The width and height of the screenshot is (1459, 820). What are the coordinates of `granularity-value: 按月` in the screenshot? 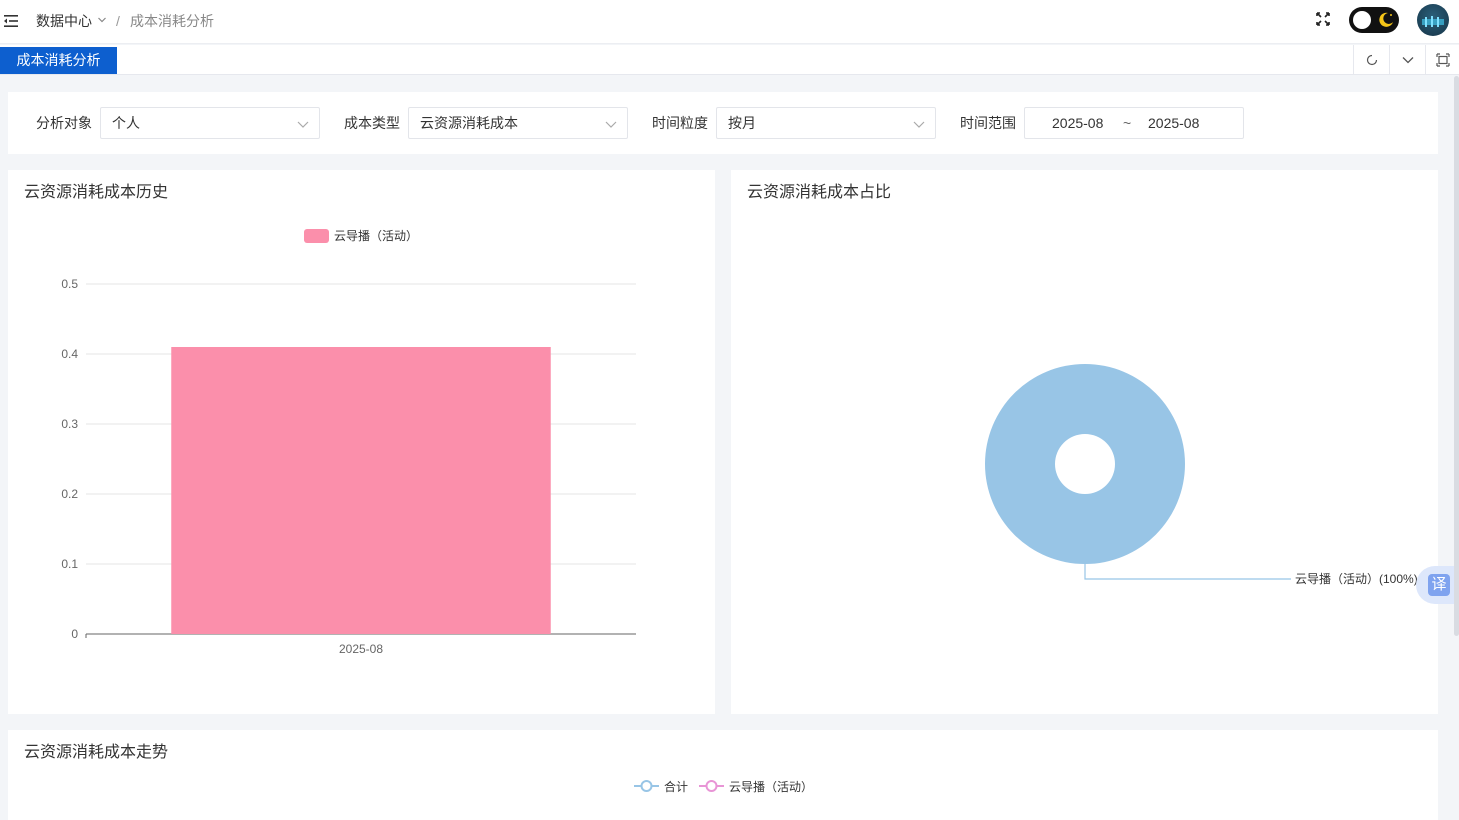 It's located at (742, 123).